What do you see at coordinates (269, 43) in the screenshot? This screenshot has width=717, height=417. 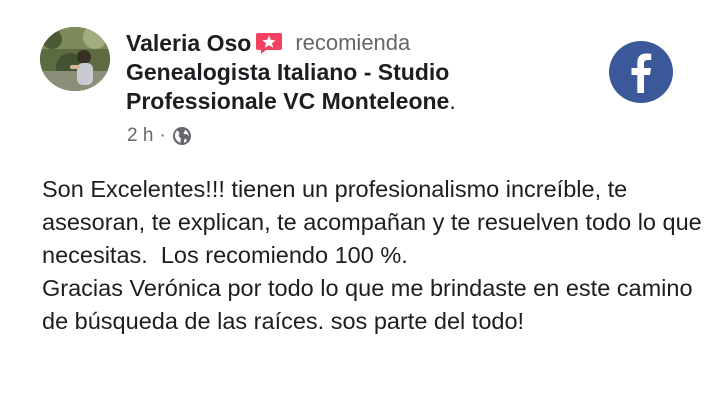 I see `recommend-star-icon` at bounding box center [269, 43].